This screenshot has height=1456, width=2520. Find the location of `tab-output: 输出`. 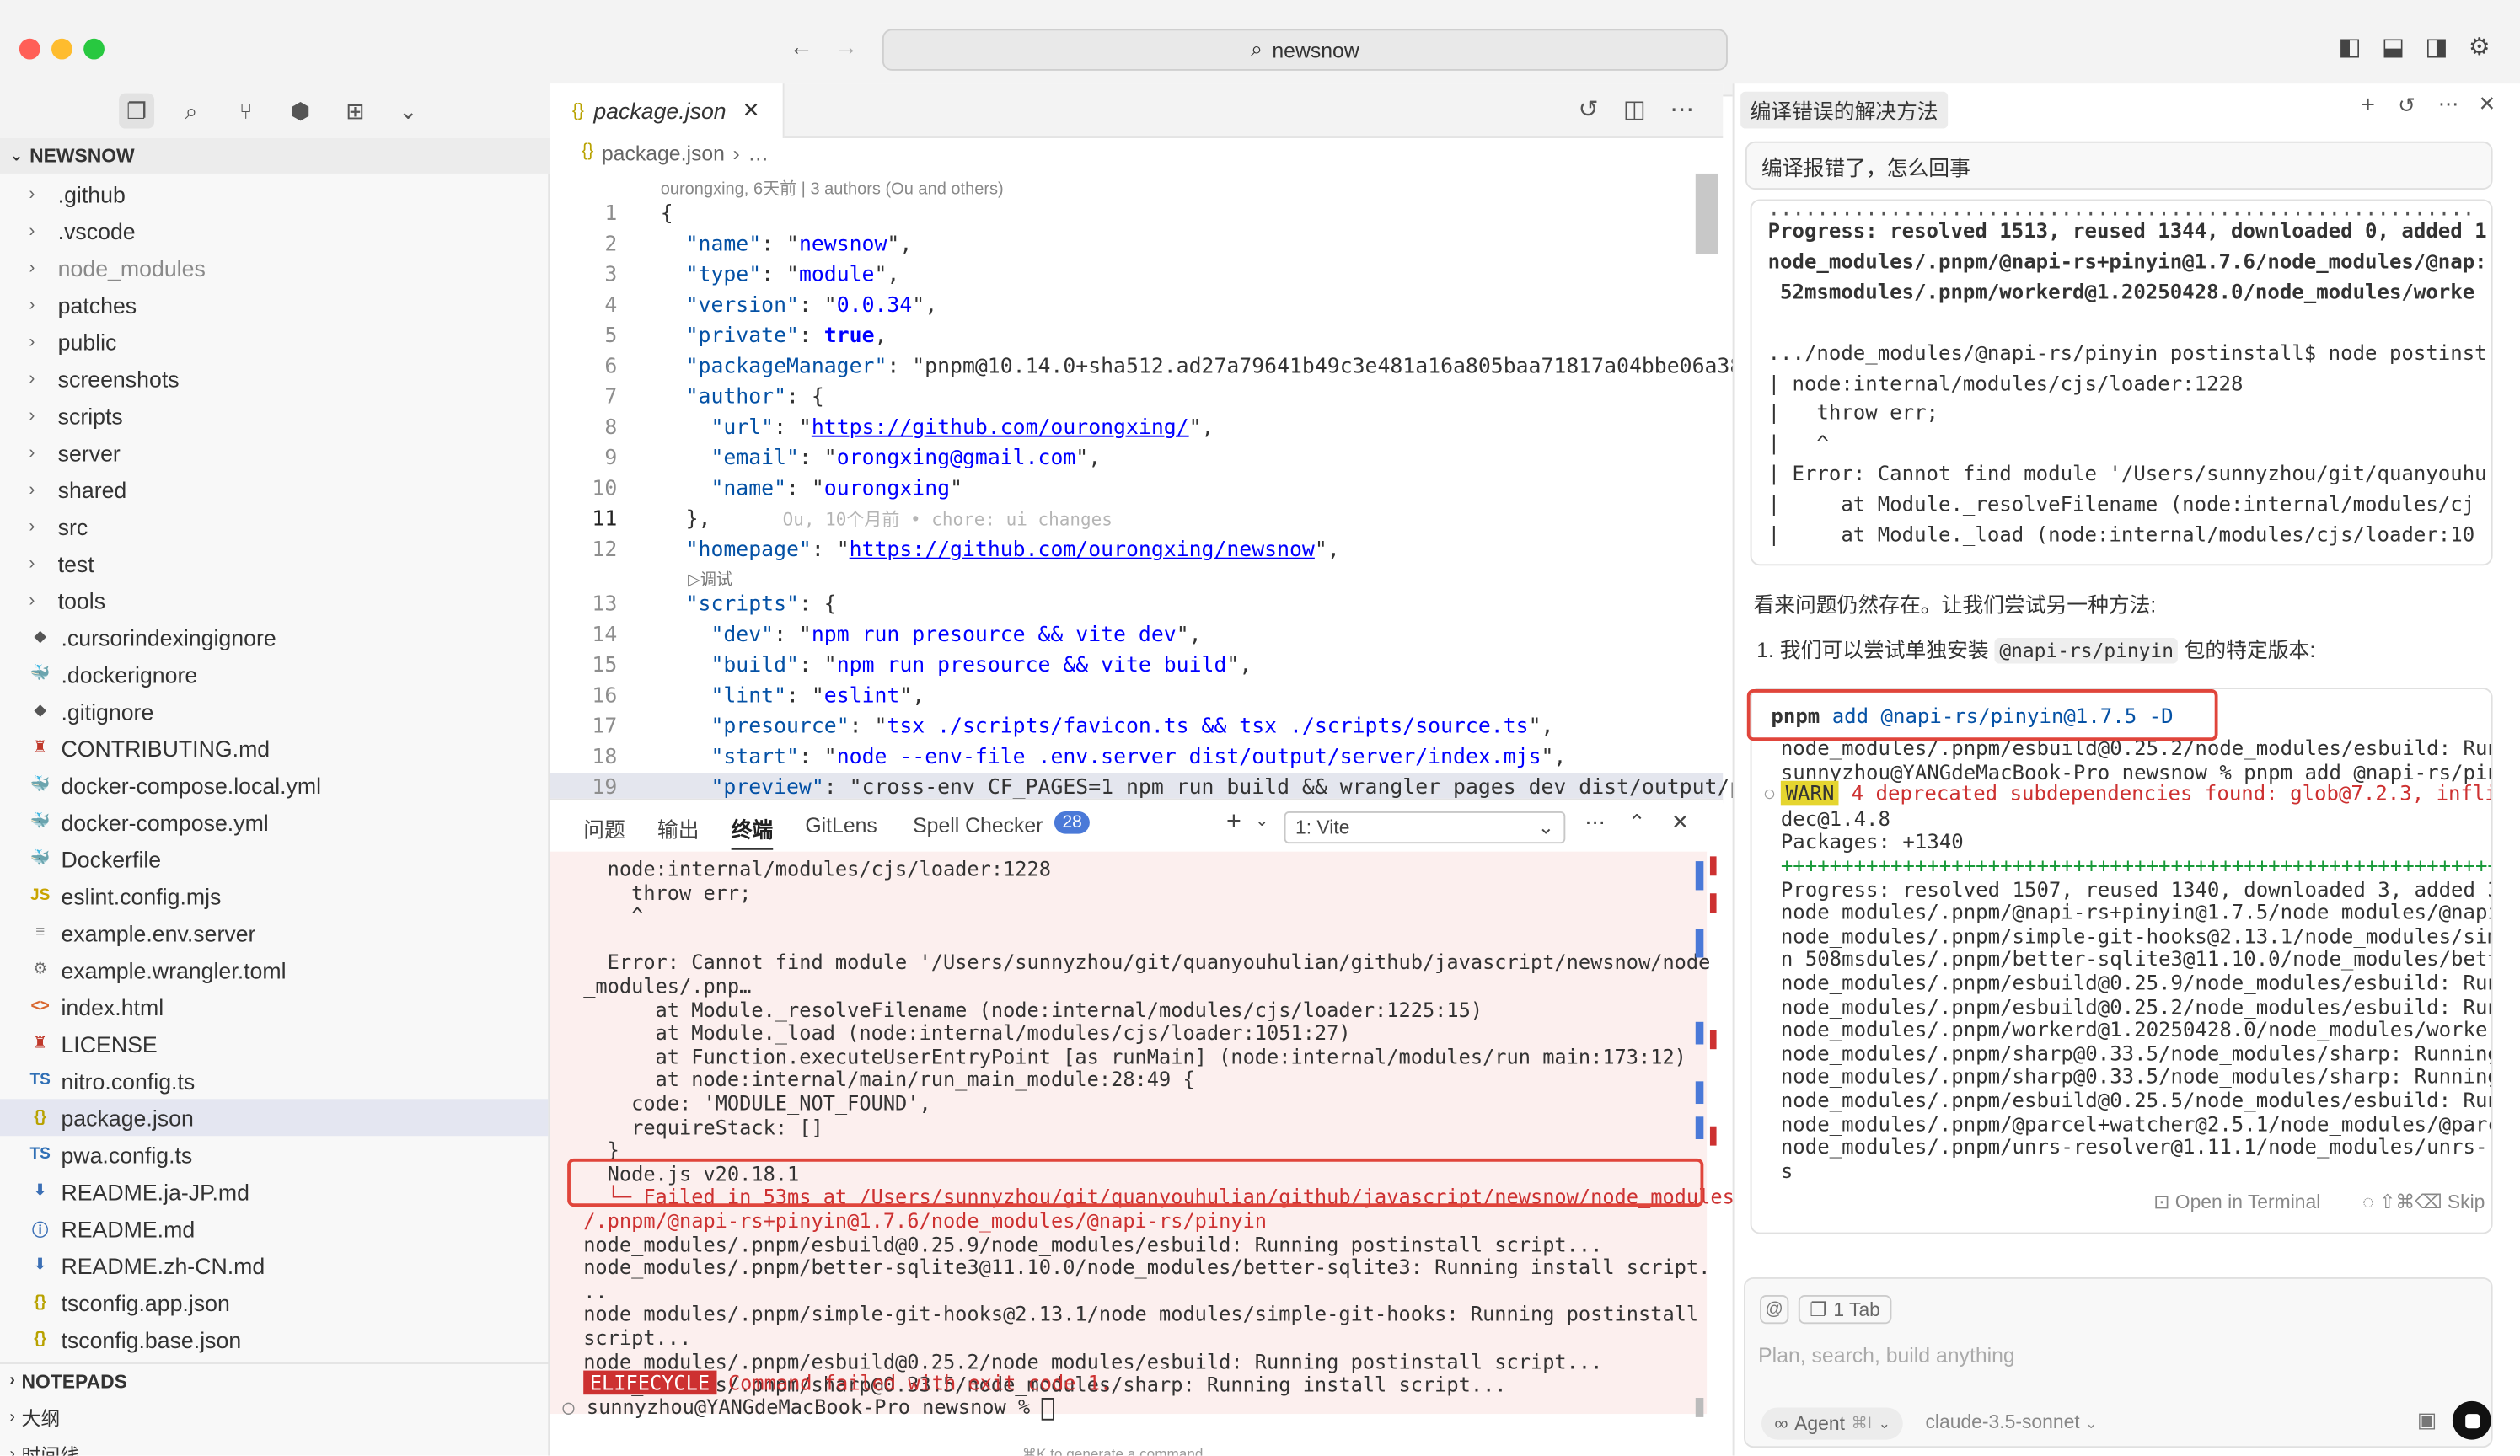

tab-output: 输出 is located at coordinates (678, 828).